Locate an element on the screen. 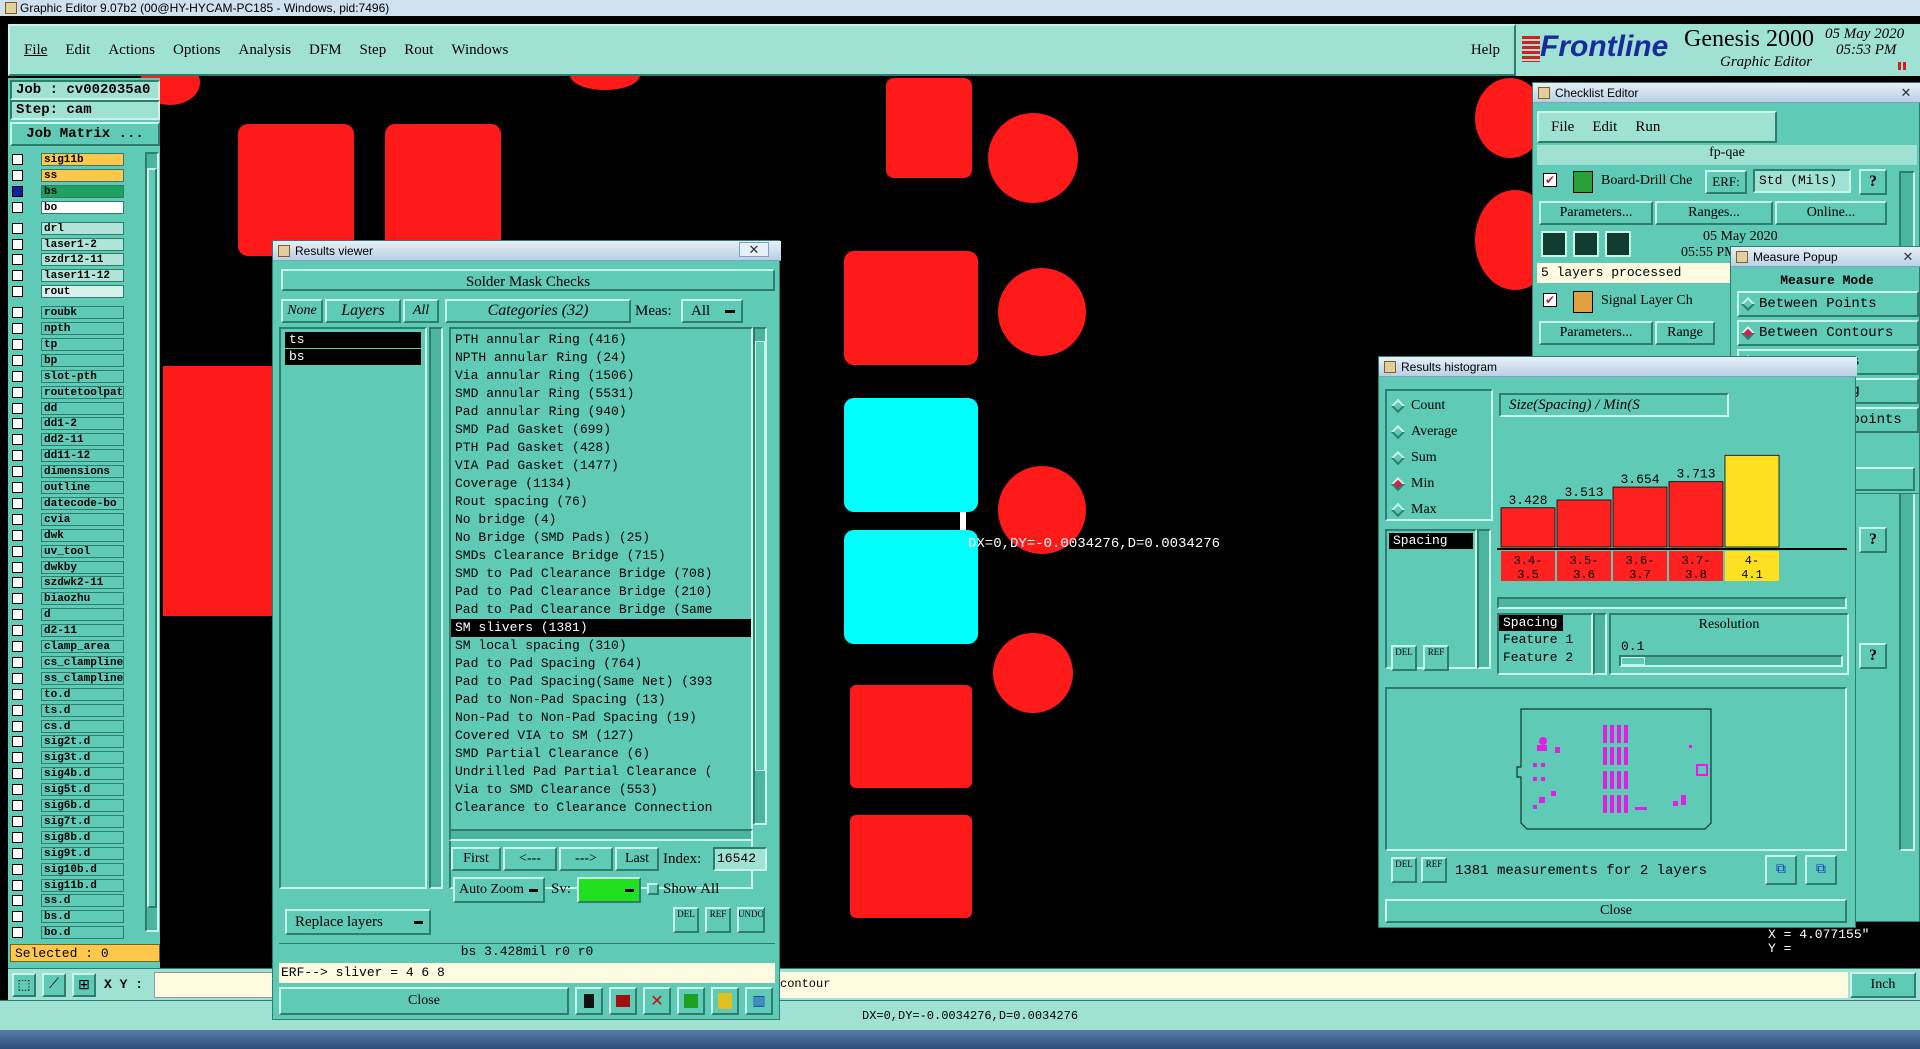  layer-row: outline is located at coordinates (72, 487).